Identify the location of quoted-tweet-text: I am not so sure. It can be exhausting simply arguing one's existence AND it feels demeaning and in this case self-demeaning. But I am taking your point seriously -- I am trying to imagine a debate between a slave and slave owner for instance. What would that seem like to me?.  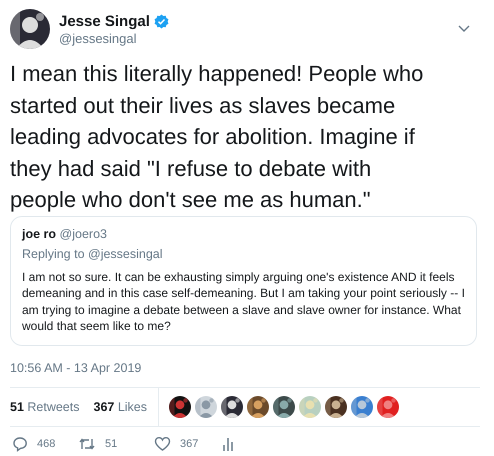
(243, 301).